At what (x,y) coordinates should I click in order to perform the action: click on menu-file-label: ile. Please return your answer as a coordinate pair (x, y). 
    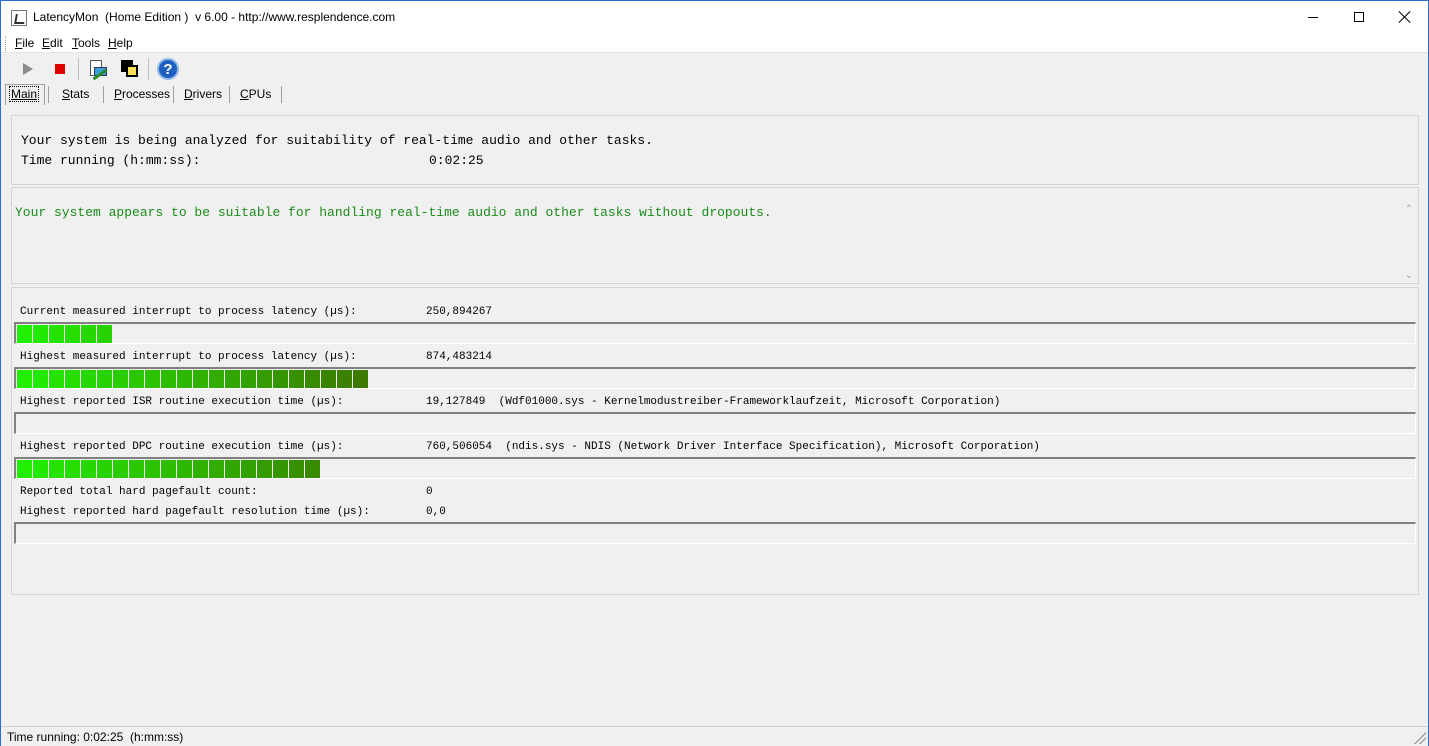
    Looking at the image, I should click on (28, 43).